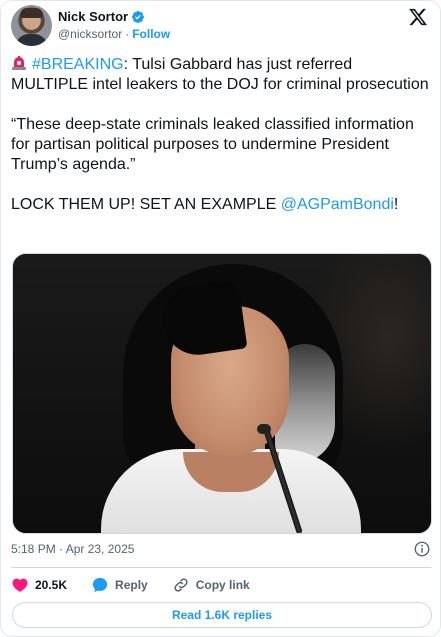 The height and width of the screenshot is (637, 441). Describe the element at coordinates (93, 16) in the screenshot. I see `author-display-name: Nick Sortor` at that location.